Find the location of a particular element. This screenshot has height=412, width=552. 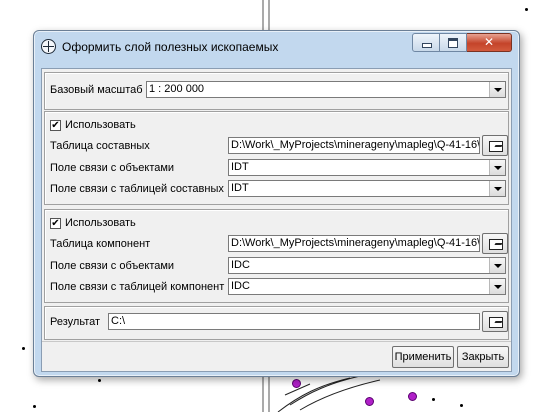

base-scale-combo: 1 : 200 000 is located at coordinates (326, 89).